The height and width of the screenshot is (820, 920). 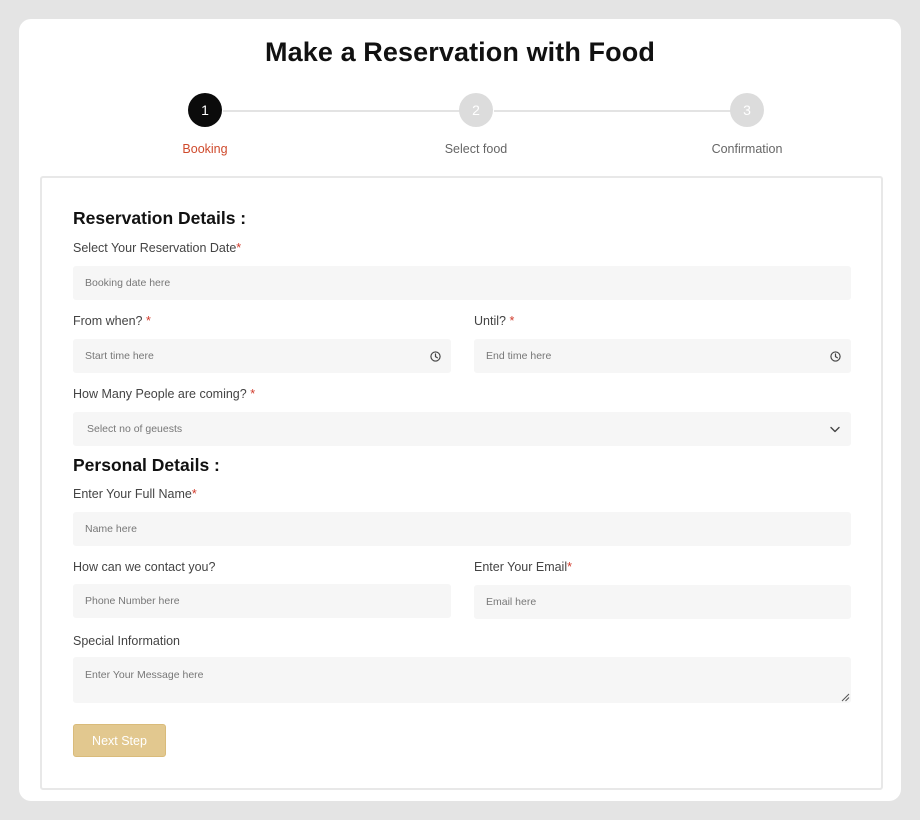 What do you see at coordinates (462, 680) in the screenshot?
I see `special-info-textarea: Enter Your Message here` at bounding box center [462, 680].